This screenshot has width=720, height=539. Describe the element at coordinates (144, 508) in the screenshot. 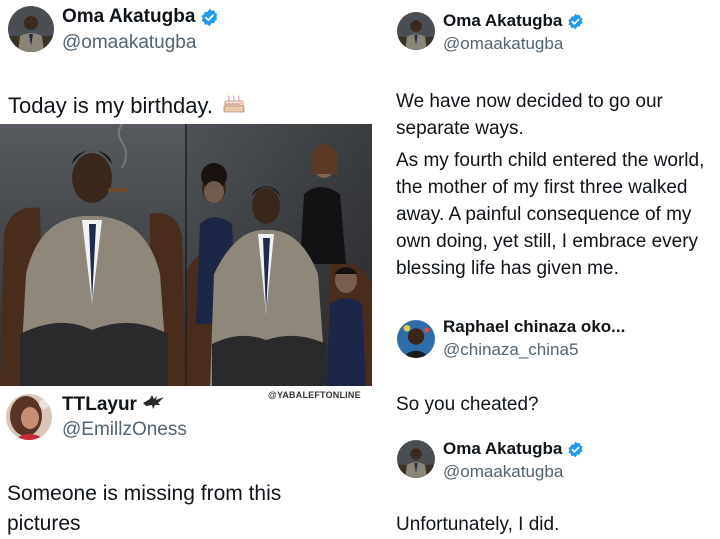

I see `reply-text: Someone is missing from this pictures` at that location.